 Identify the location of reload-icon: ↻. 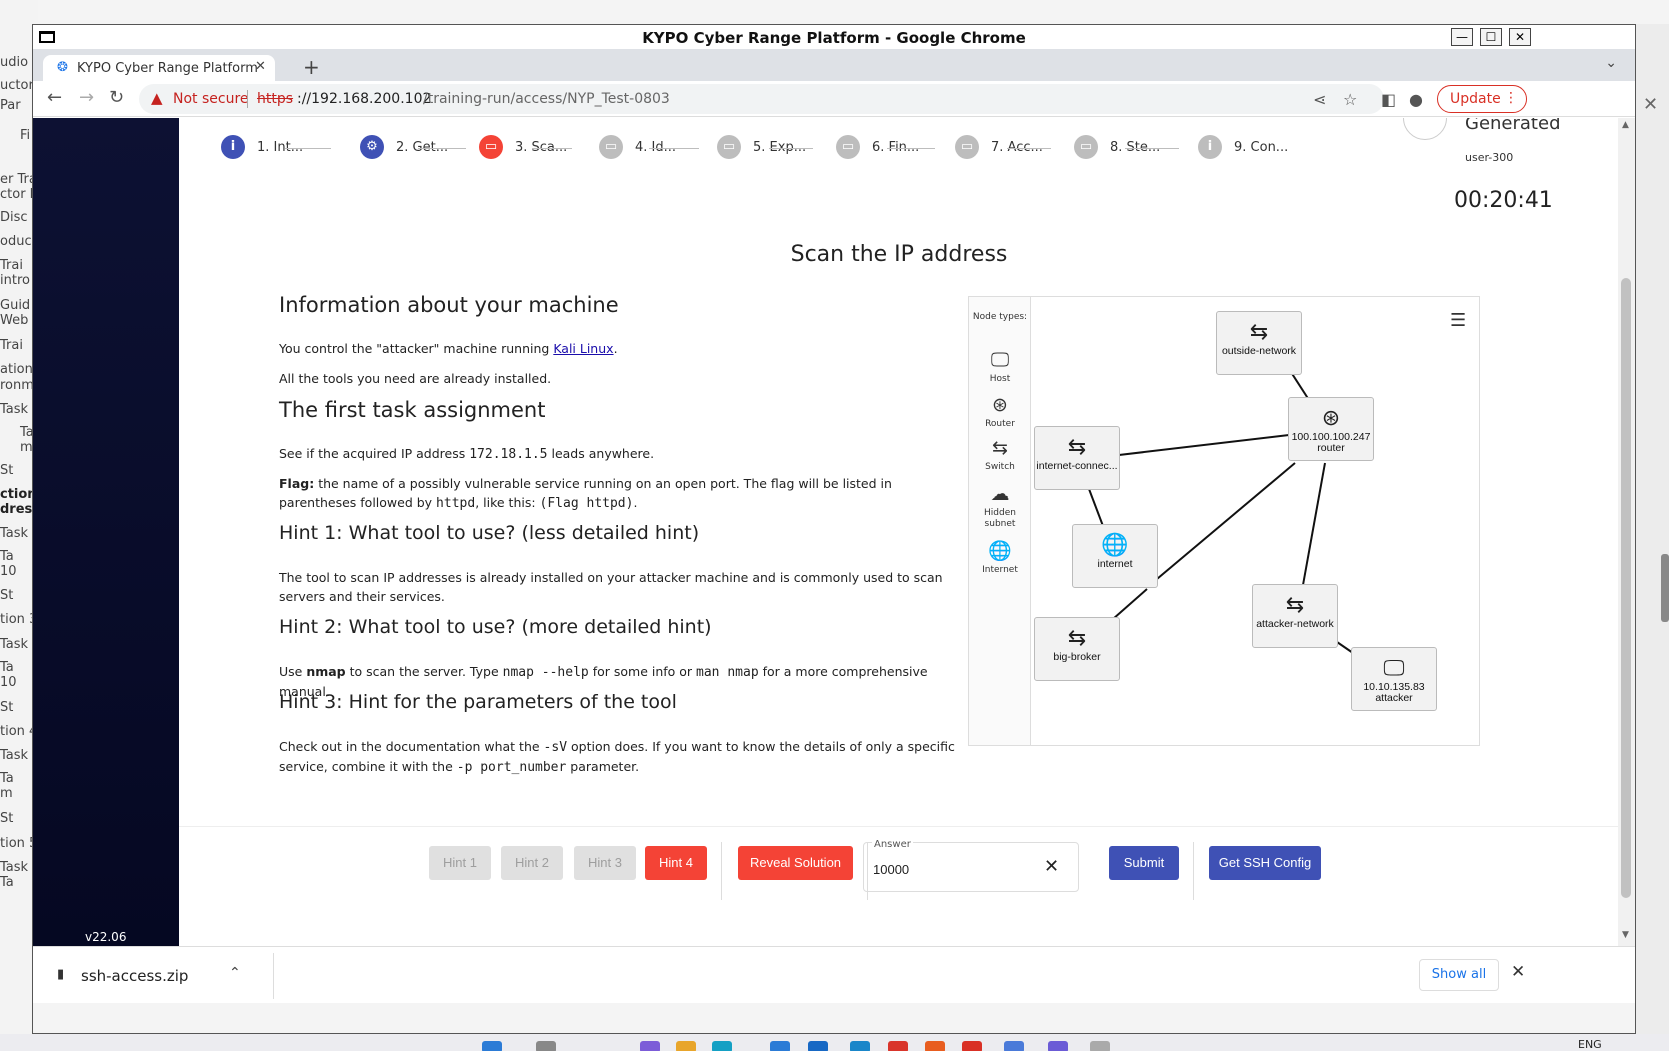
(116, 97).